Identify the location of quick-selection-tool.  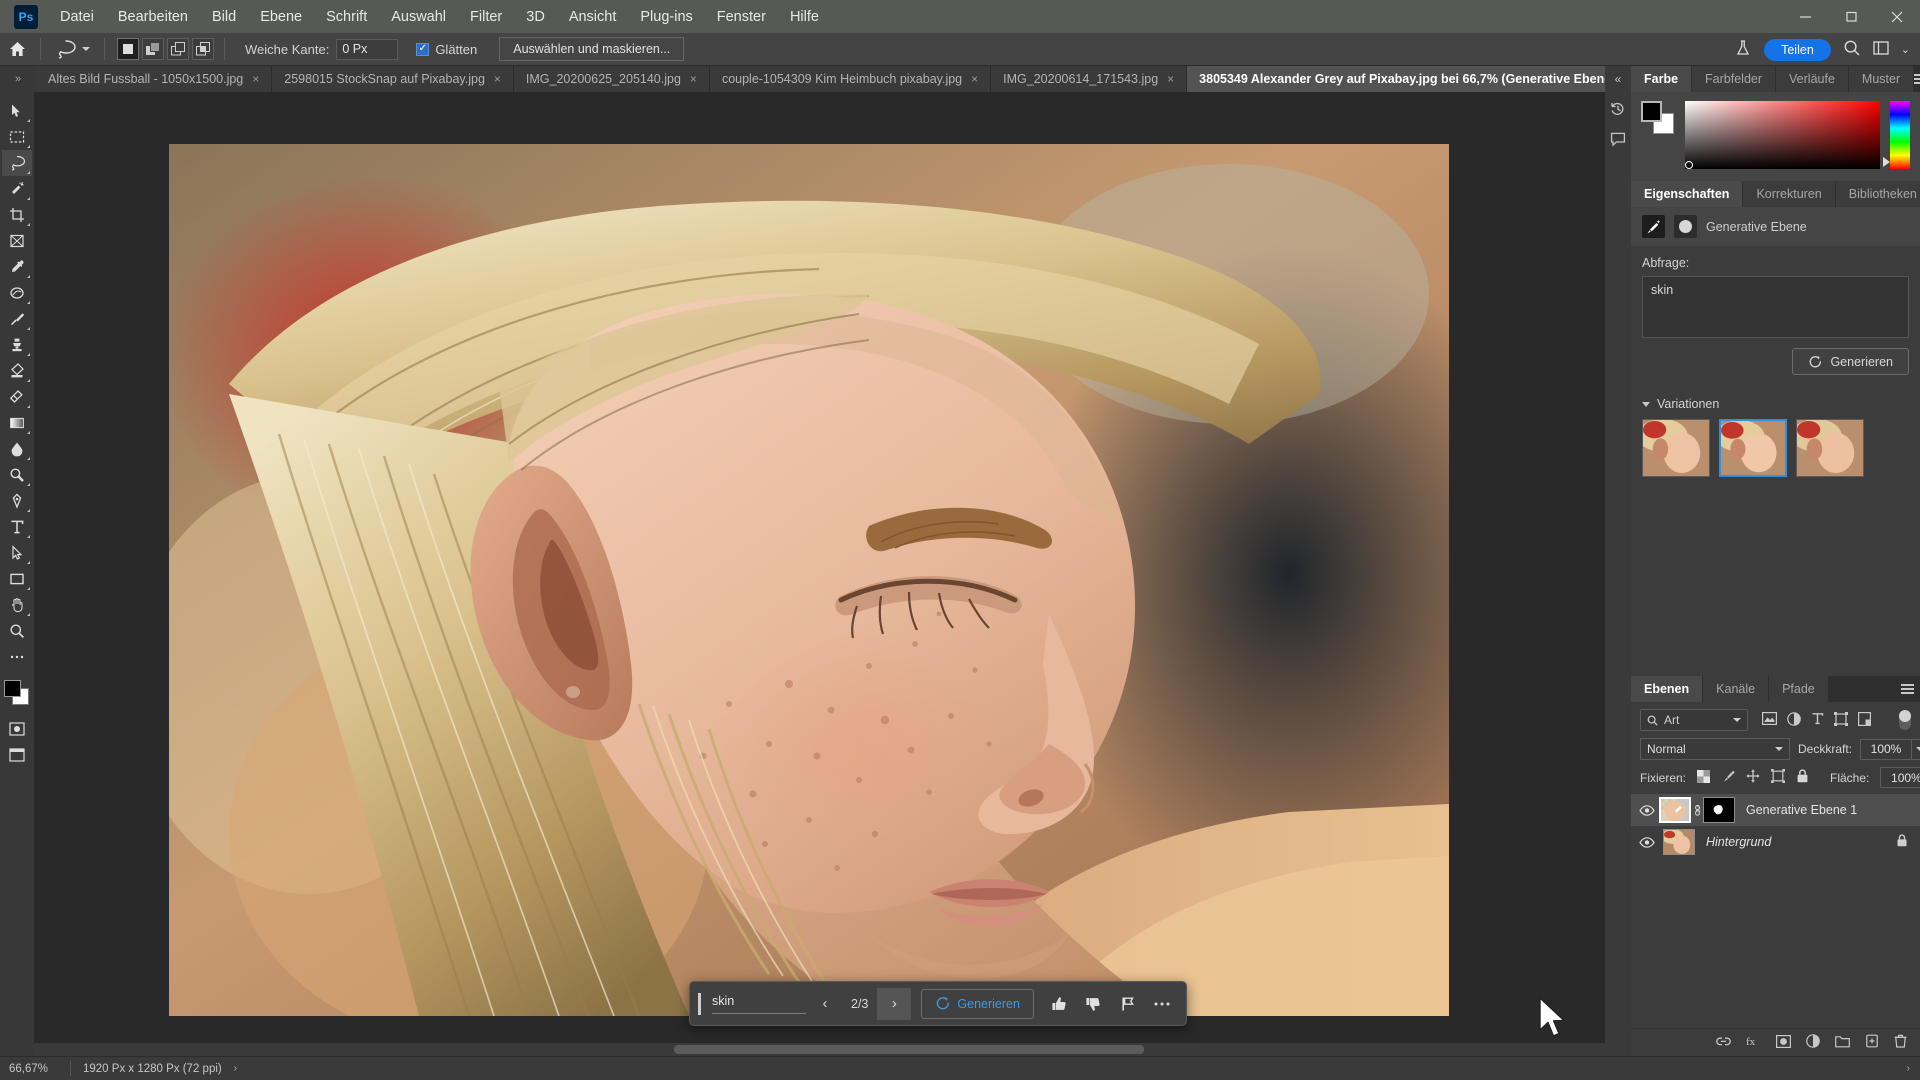
(17, 189).